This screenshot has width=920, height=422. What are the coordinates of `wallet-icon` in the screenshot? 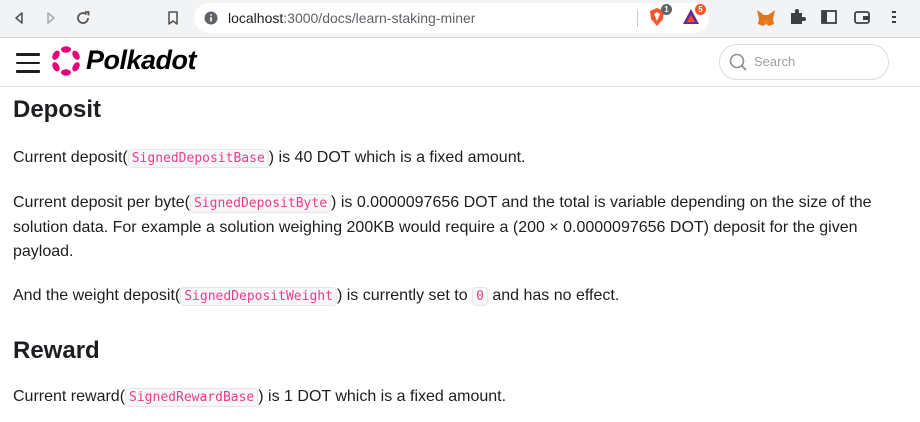 It's located at (863, 18).